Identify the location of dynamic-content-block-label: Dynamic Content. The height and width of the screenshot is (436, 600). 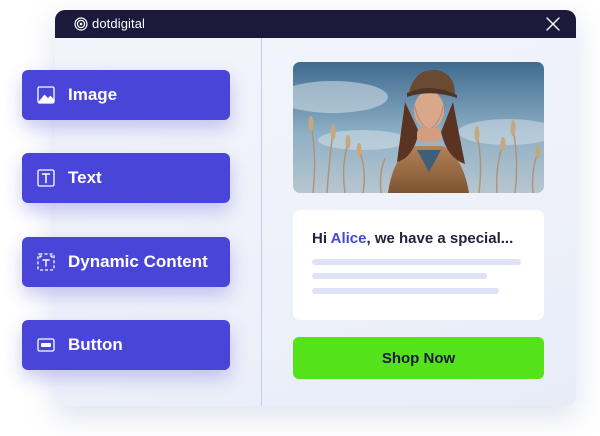
(138, 261).